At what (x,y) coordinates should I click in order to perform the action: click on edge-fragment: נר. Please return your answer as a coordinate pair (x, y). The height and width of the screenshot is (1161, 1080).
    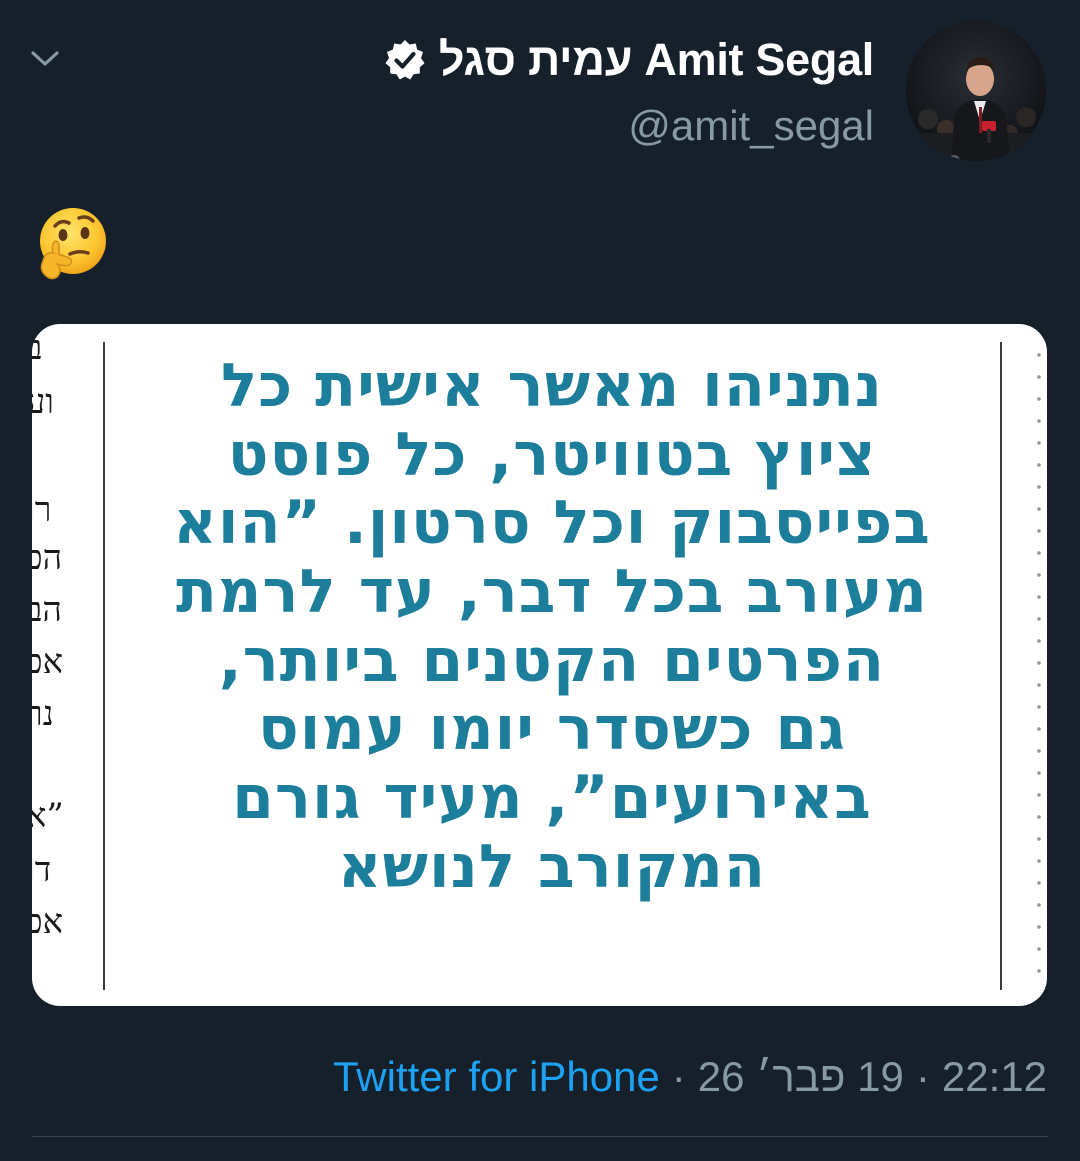
    Looking at the image, I should click on (43, 714).